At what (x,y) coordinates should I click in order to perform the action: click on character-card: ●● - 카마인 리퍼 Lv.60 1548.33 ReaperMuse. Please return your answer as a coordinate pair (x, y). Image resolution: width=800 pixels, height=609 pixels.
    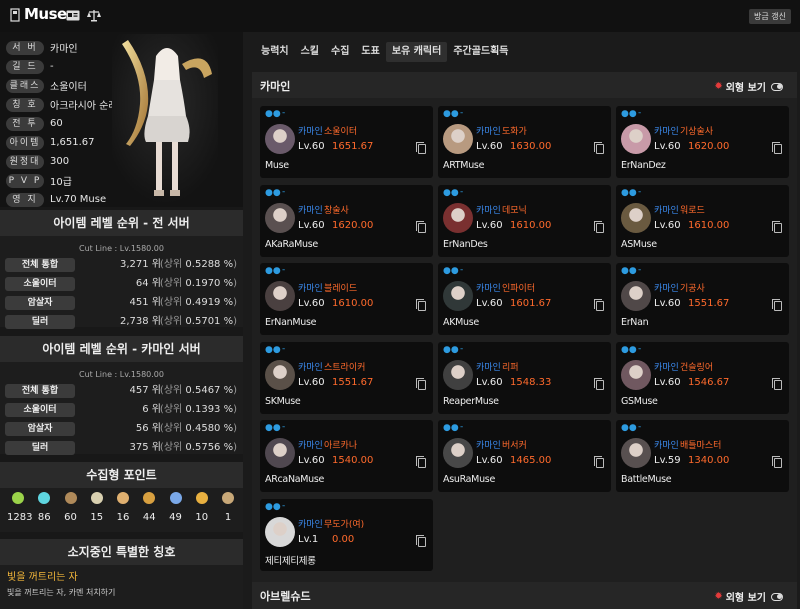
    Looking at the image, I should click on (524, 377).